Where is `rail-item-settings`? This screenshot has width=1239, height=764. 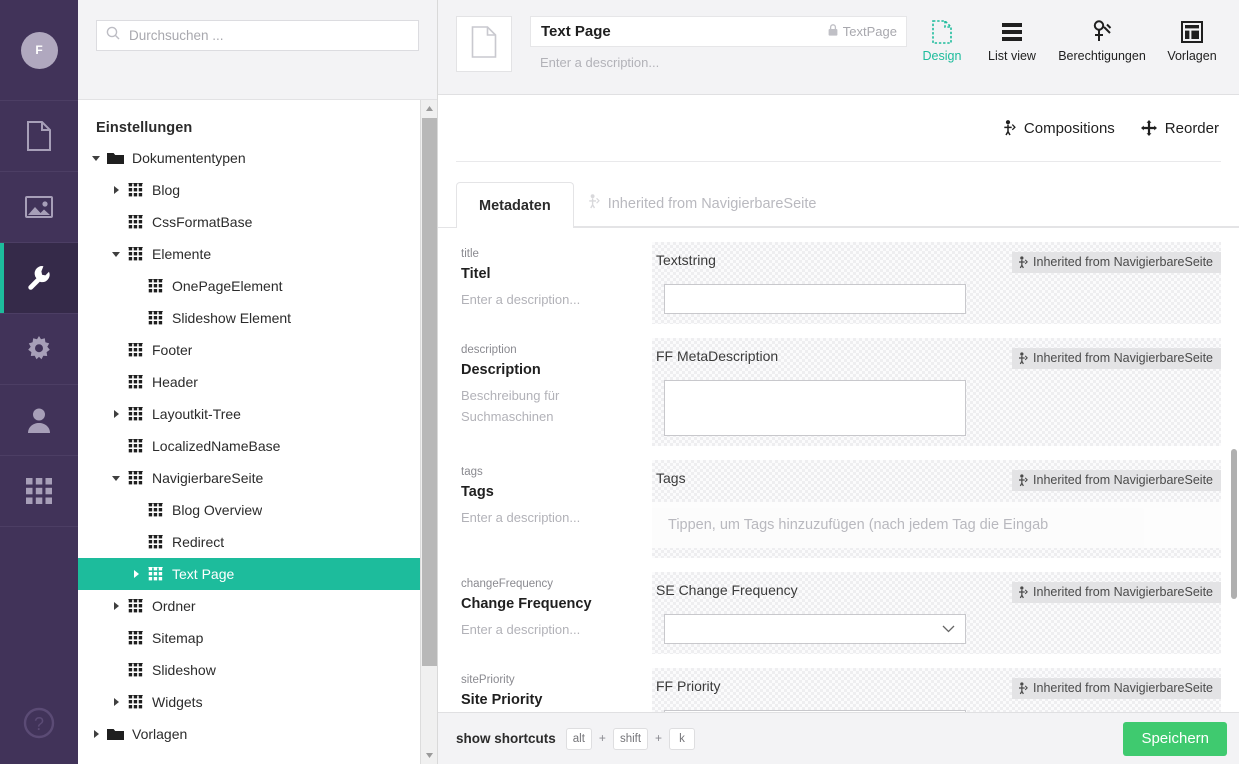 rail-item-settings is located at coordinates (39, 278).